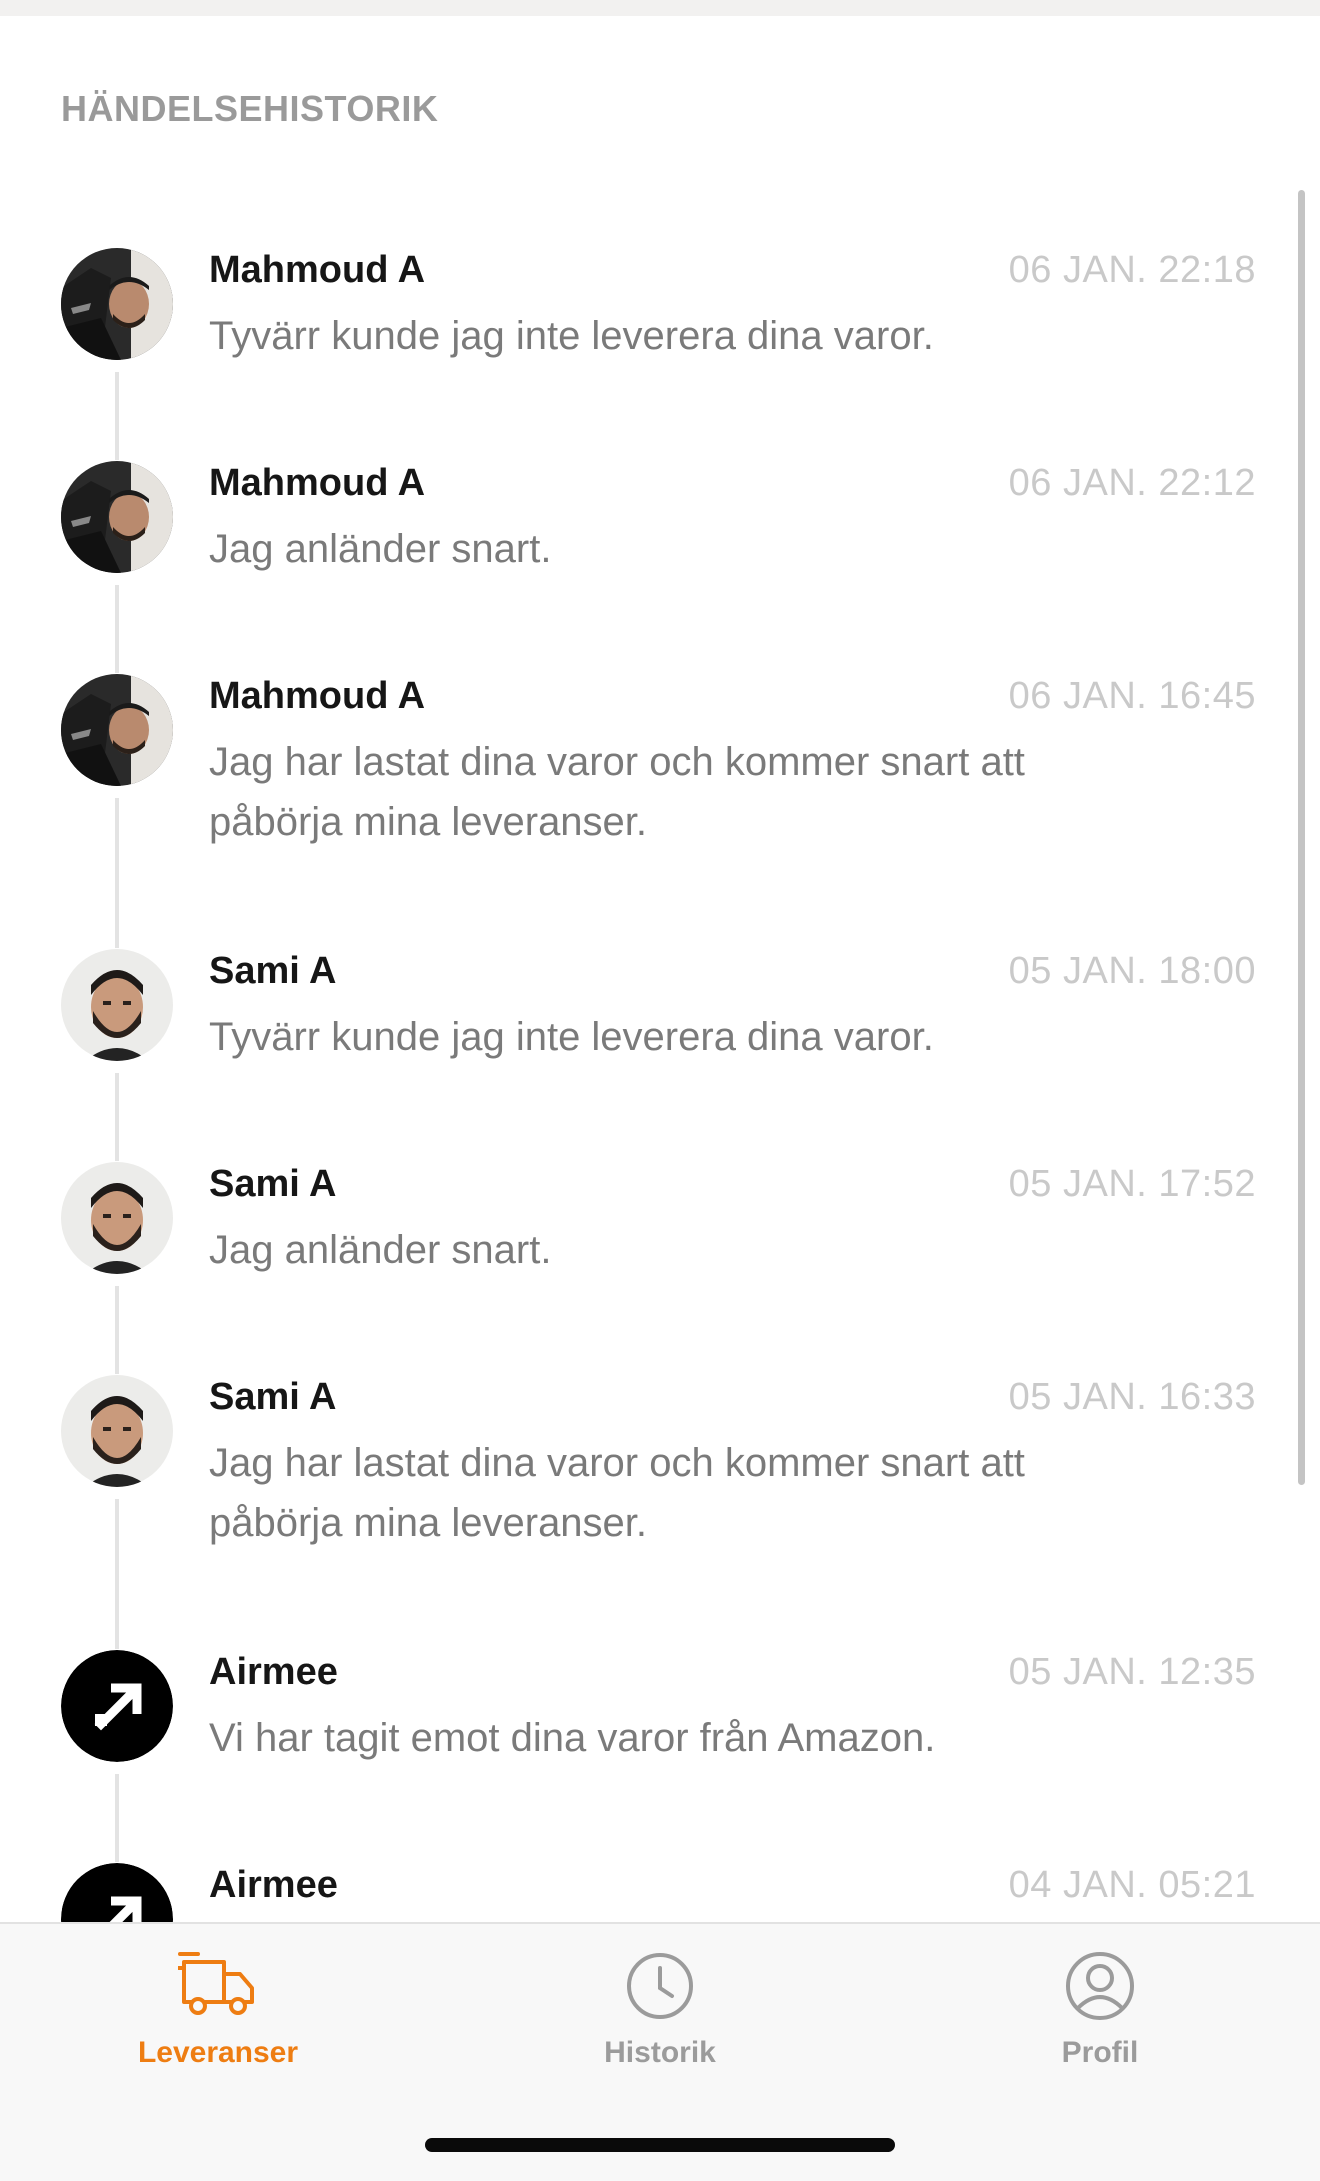  Describe the element at coordinates (660, 1986) in the screenshot. I see `clock-icon` at that location.